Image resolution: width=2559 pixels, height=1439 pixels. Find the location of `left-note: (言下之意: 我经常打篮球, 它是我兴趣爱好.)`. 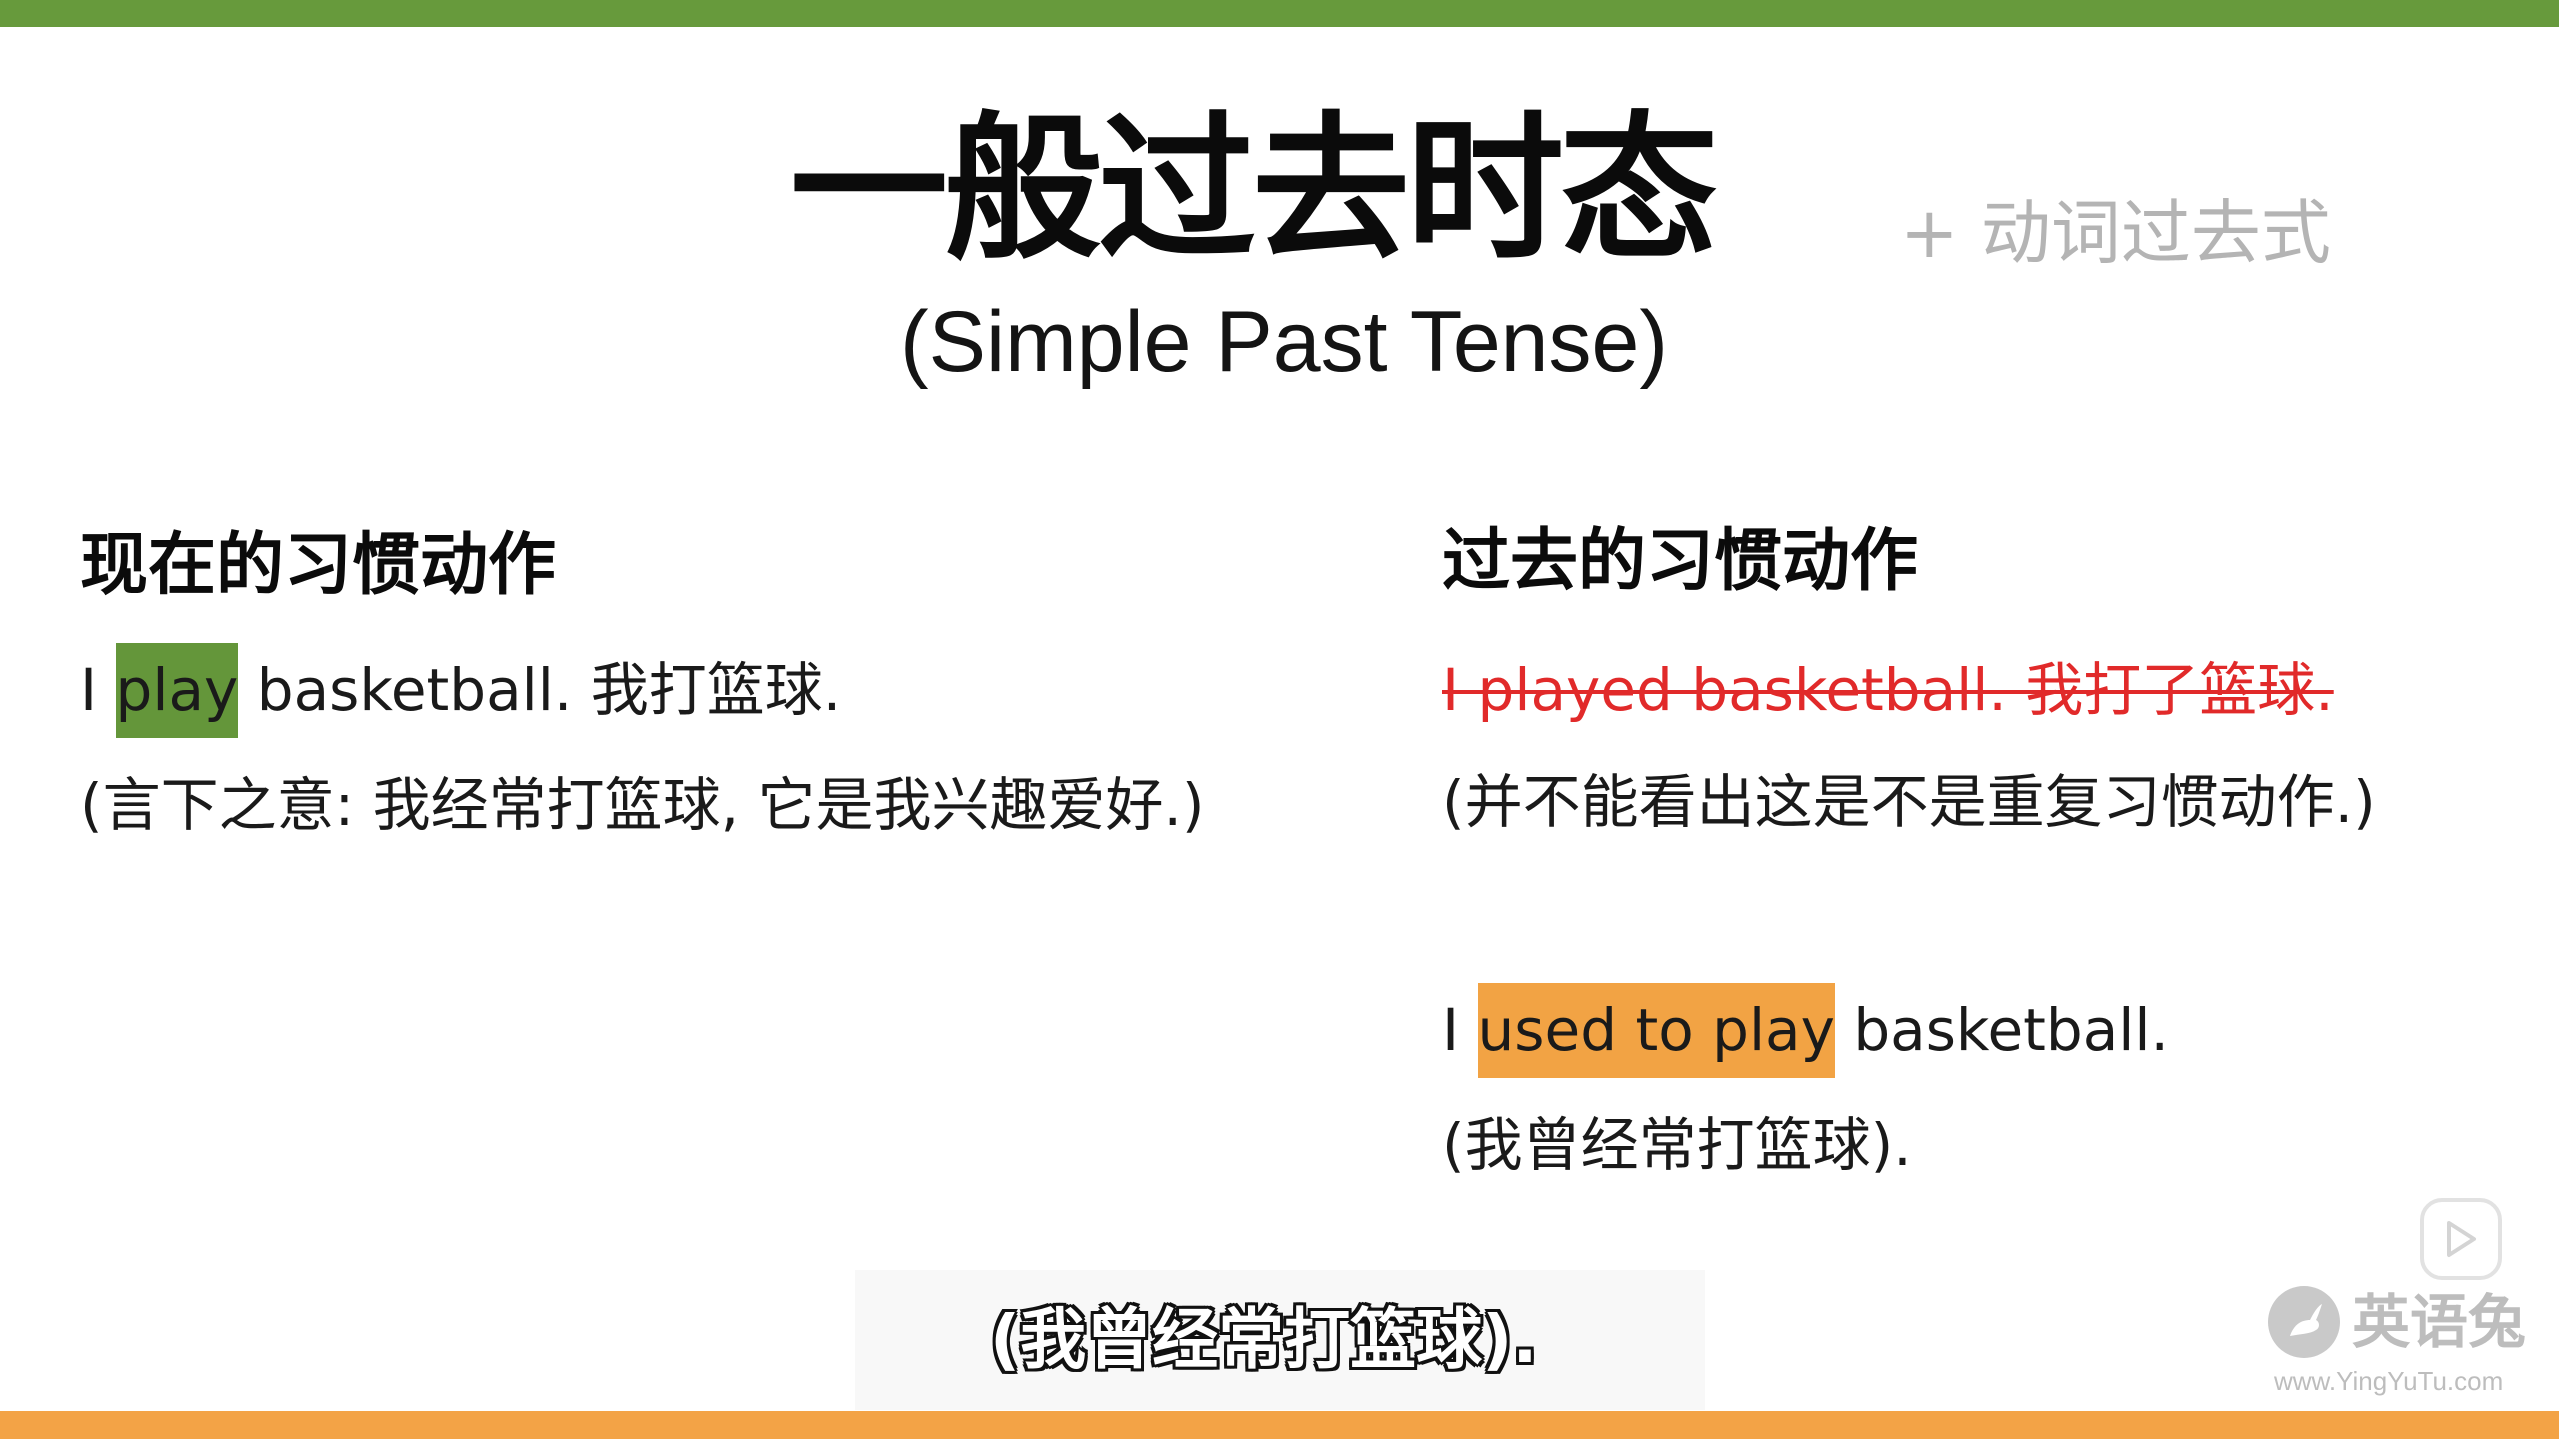

left-note: (言下之意: 我经常打篮球, 它是我兴趣爱好.) is located at coordinates (642, 805).